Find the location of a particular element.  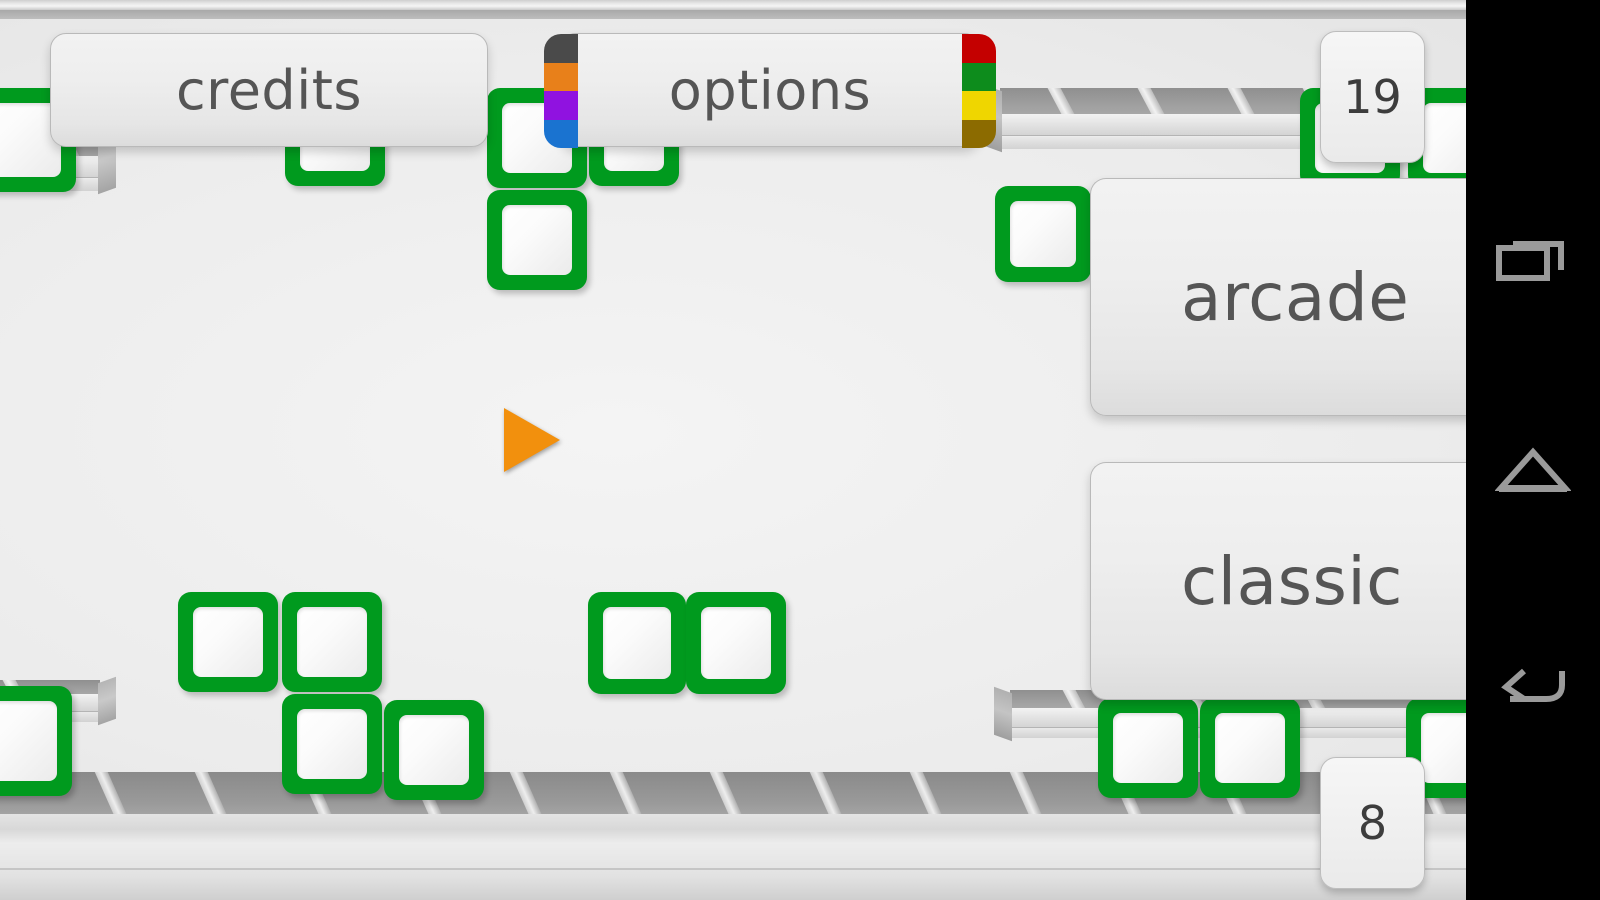

back-arrow-icon is located at coordinates (1533, 683).